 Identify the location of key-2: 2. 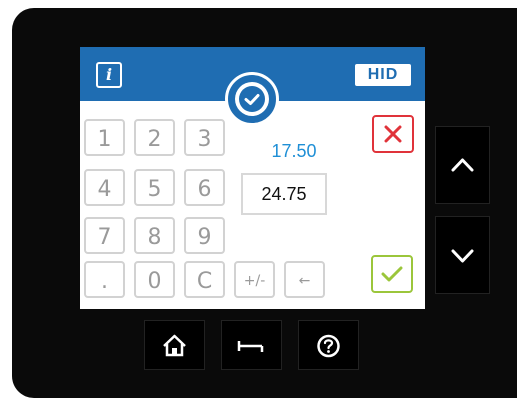
(154, 137).